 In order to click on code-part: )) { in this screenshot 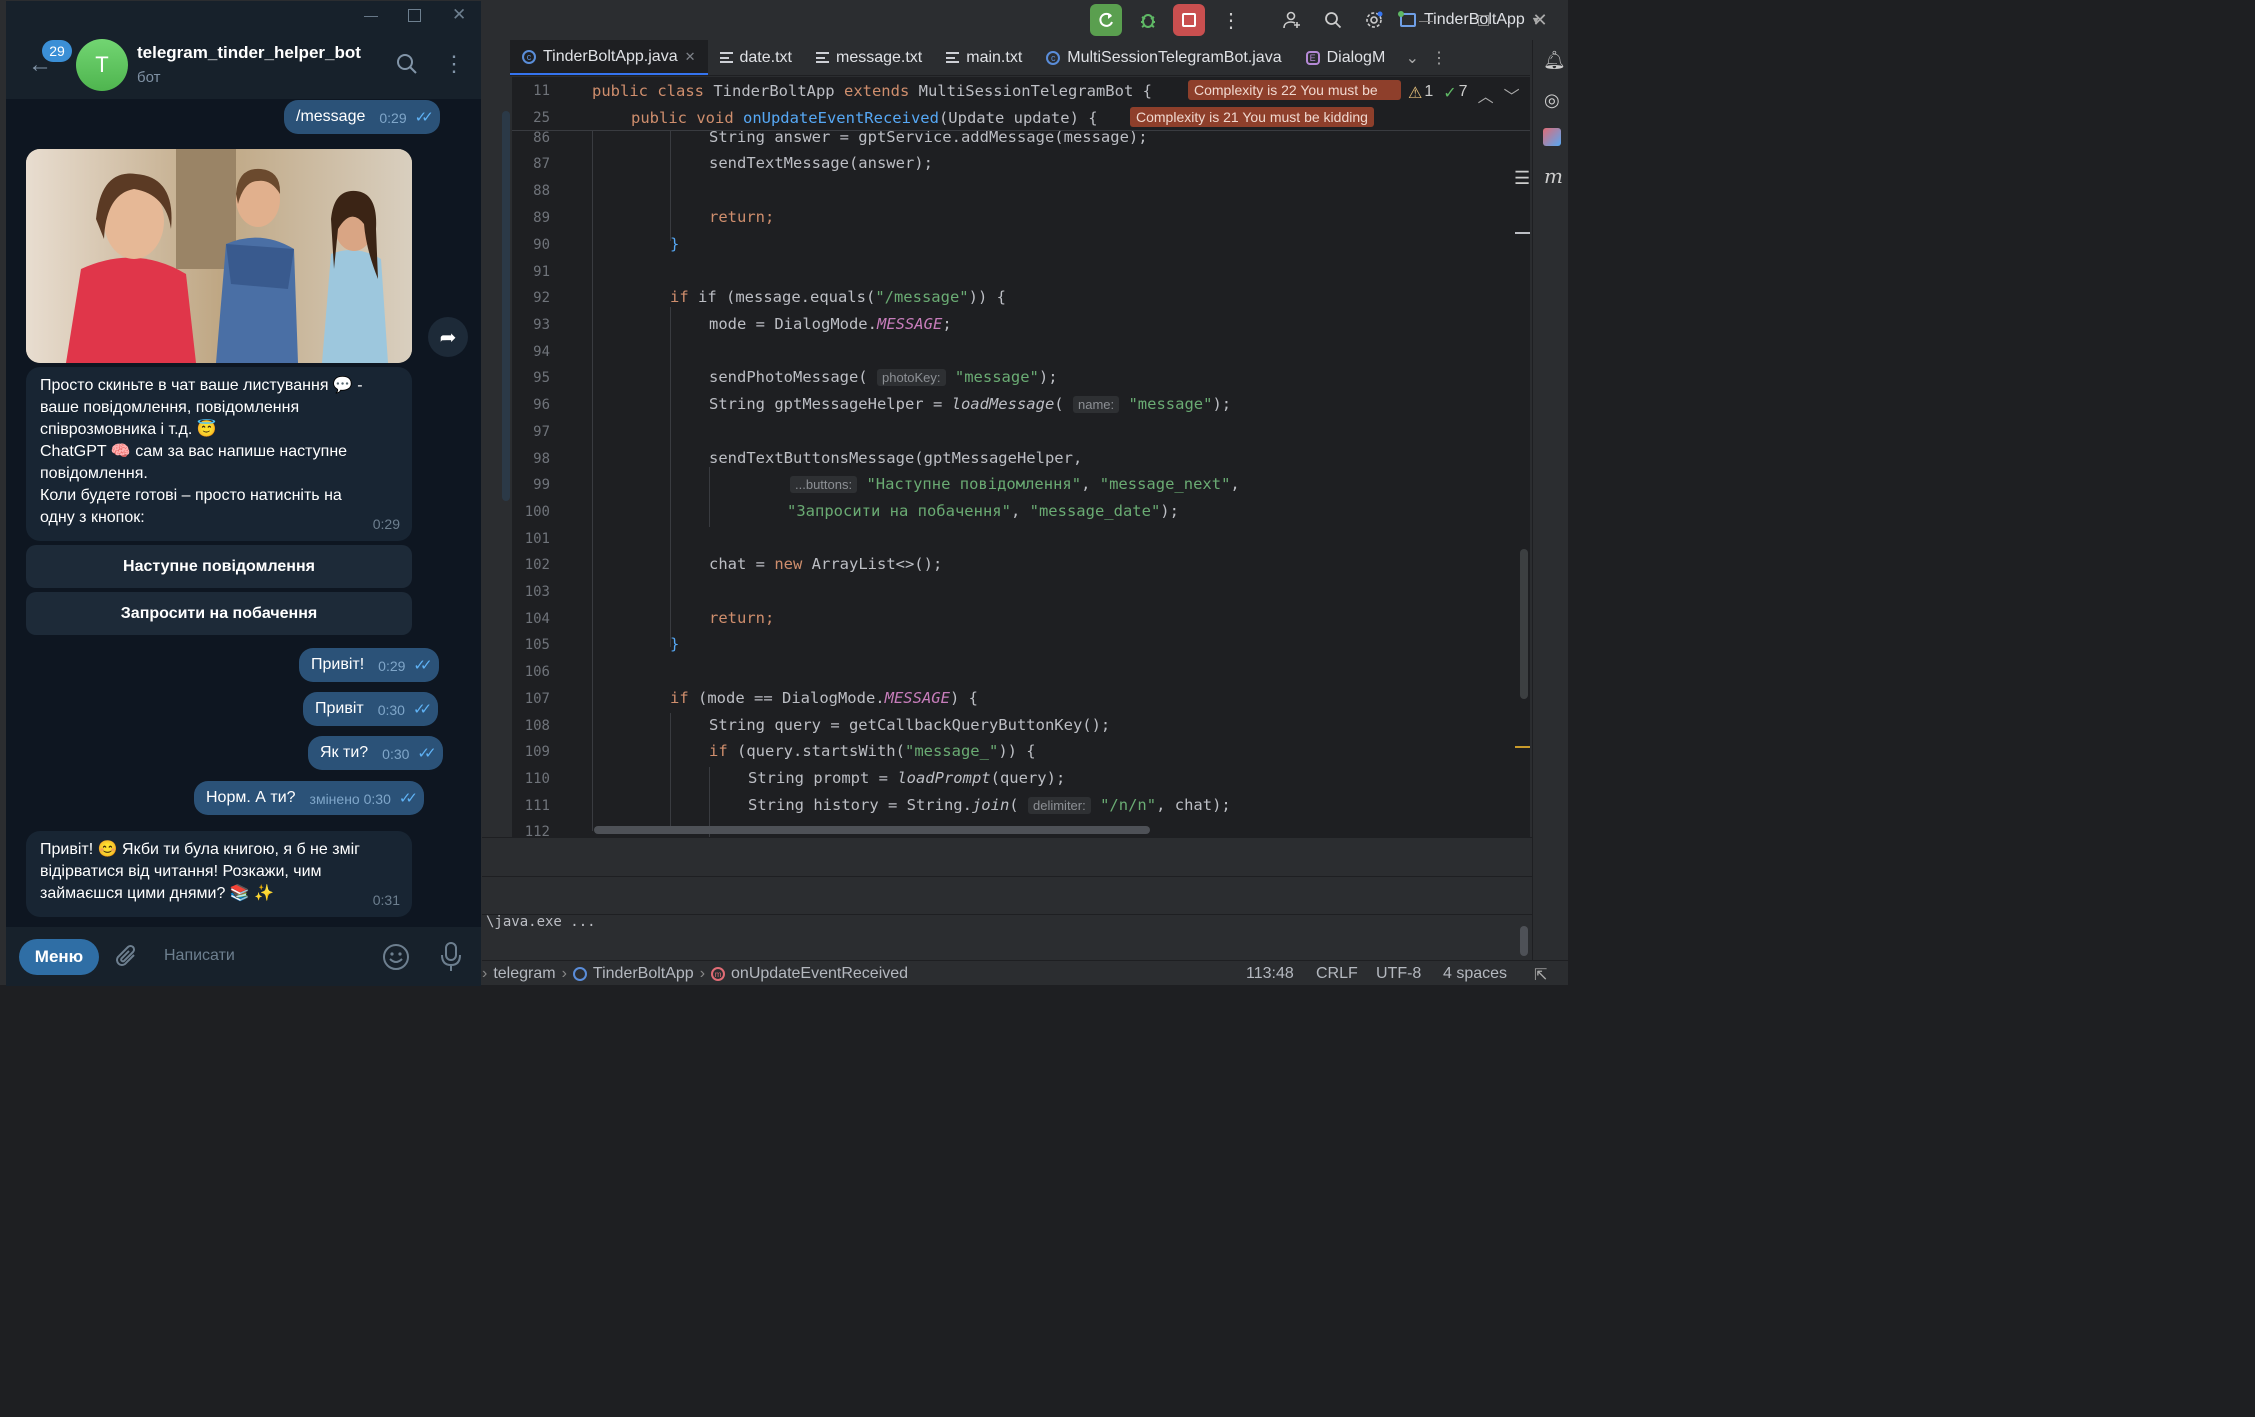, I will do `click(1017, 751)`.